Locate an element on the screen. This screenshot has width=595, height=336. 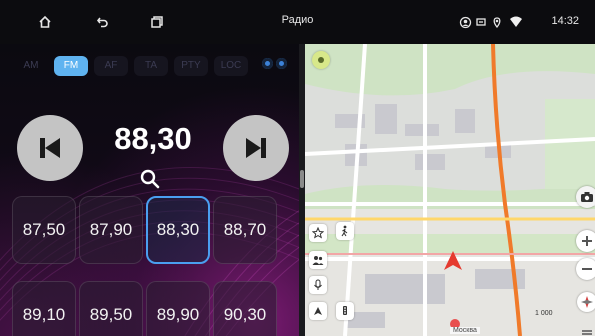
users-icon is located at coordinates (318, 260).